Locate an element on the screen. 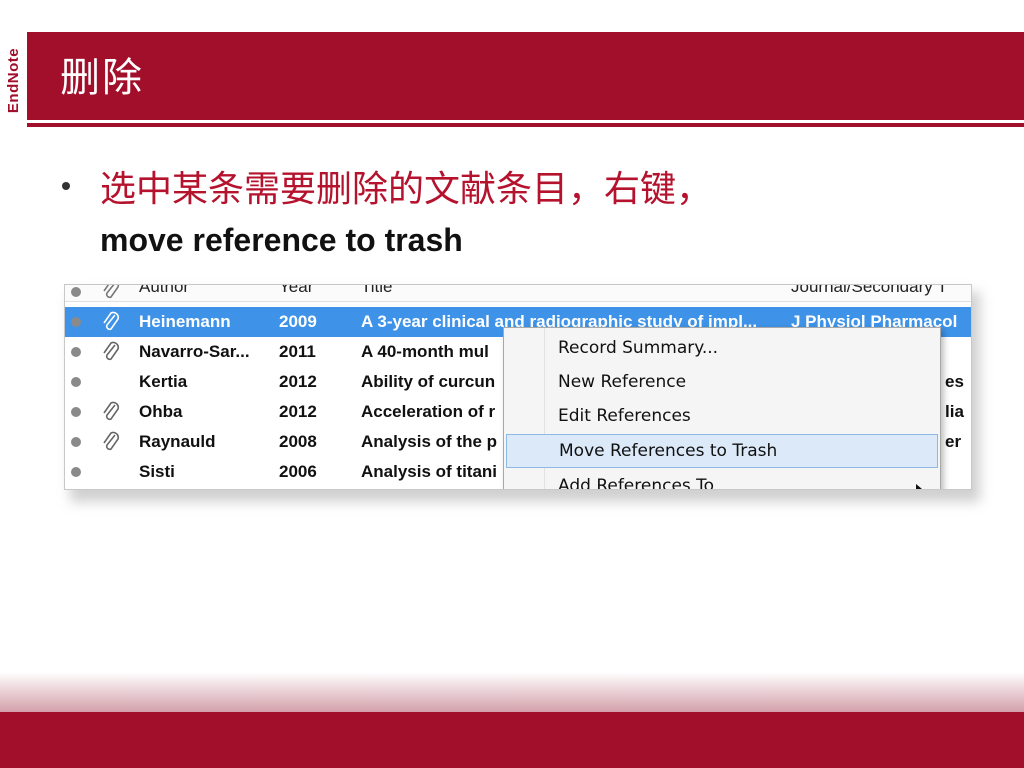 The width and height of the screenshot is (1024, 768). column-journal: Journal/Secondary T is located at coordinates (869, 291).